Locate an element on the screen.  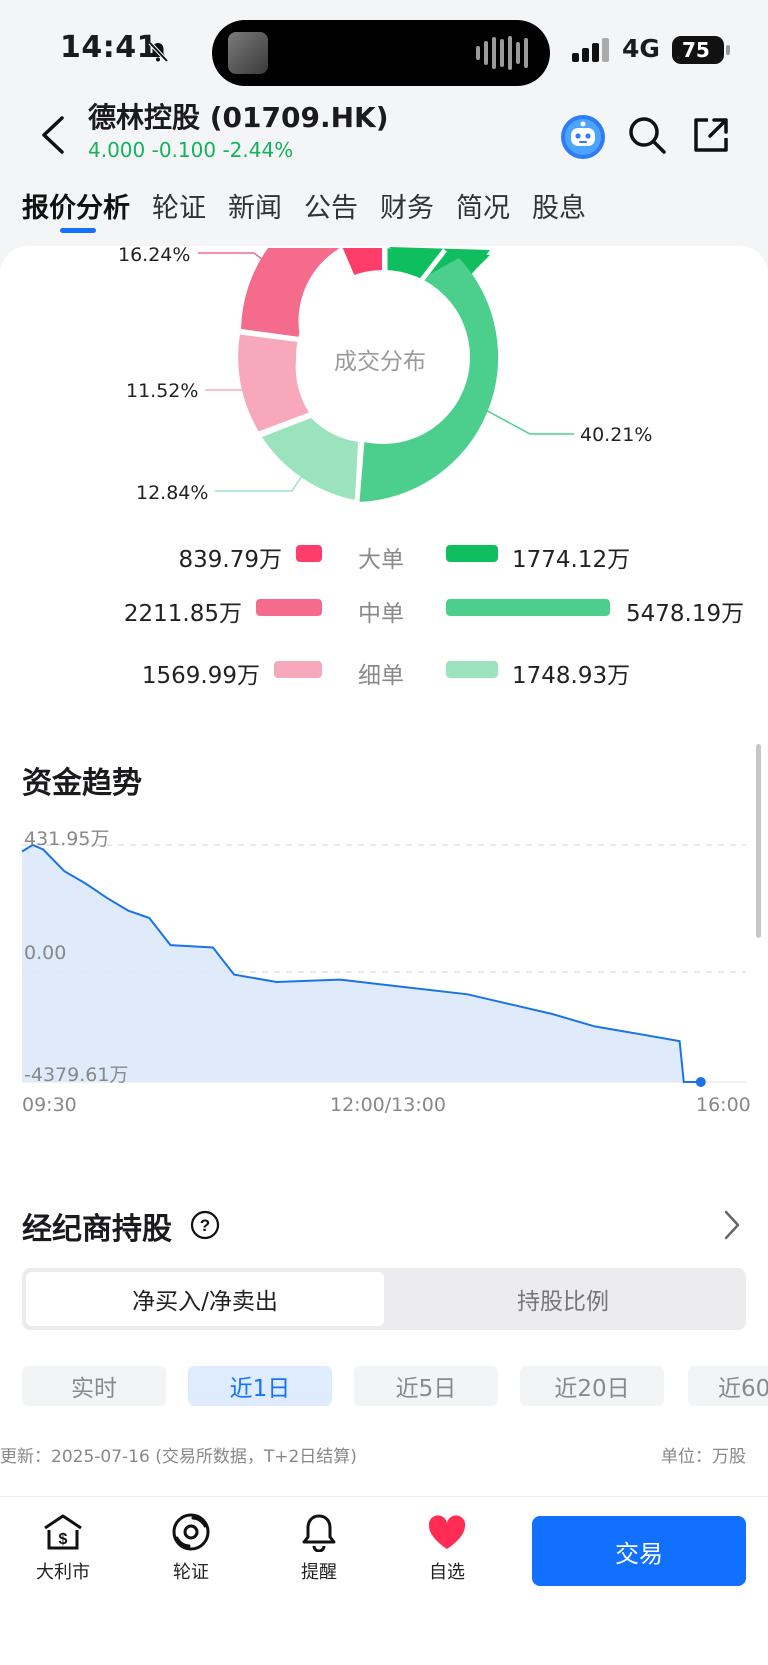
legend-bar-in-small is located at coordinates (298, 669).